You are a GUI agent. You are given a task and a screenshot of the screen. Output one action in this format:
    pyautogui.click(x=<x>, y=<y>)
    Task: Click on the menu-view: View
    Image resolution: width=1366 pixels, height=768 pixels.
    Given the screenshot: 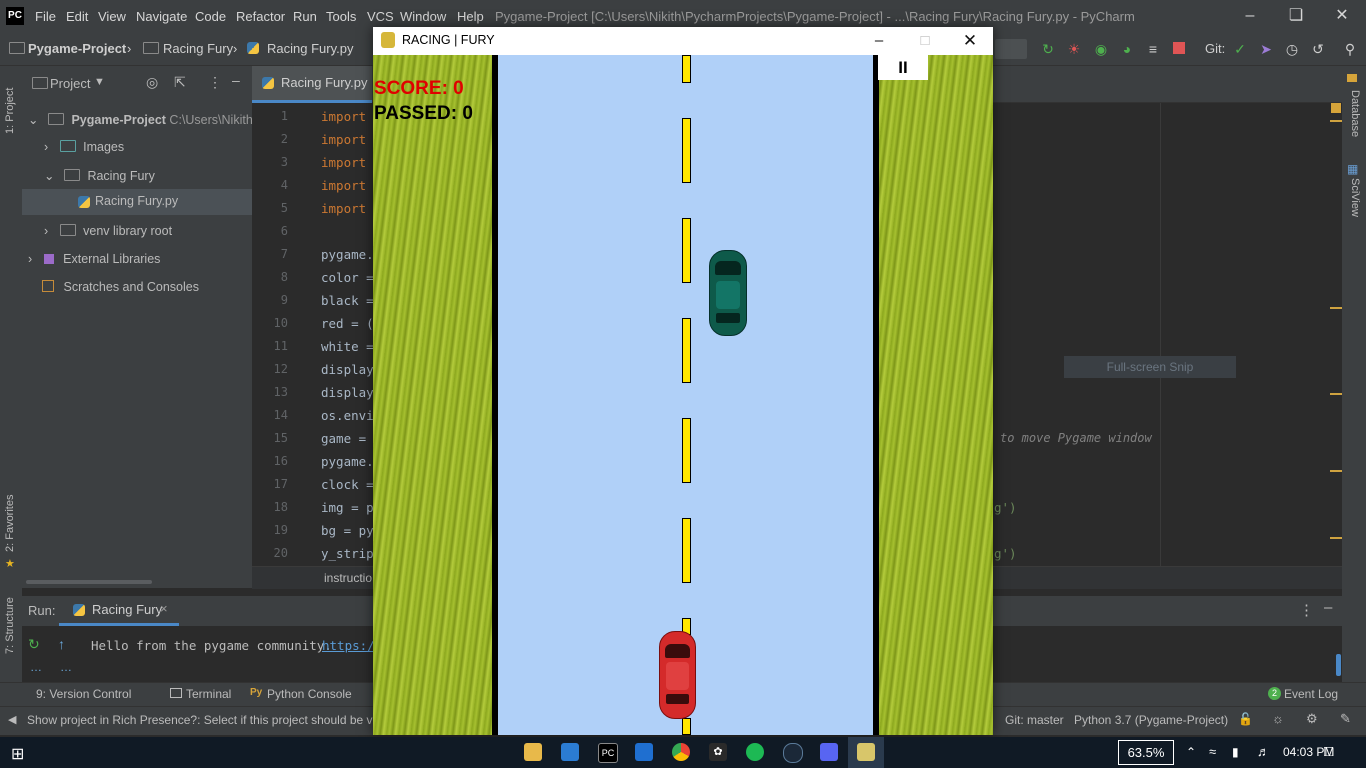 What is the action you would take?
    pyautogui.click(x=112, y=16)
    